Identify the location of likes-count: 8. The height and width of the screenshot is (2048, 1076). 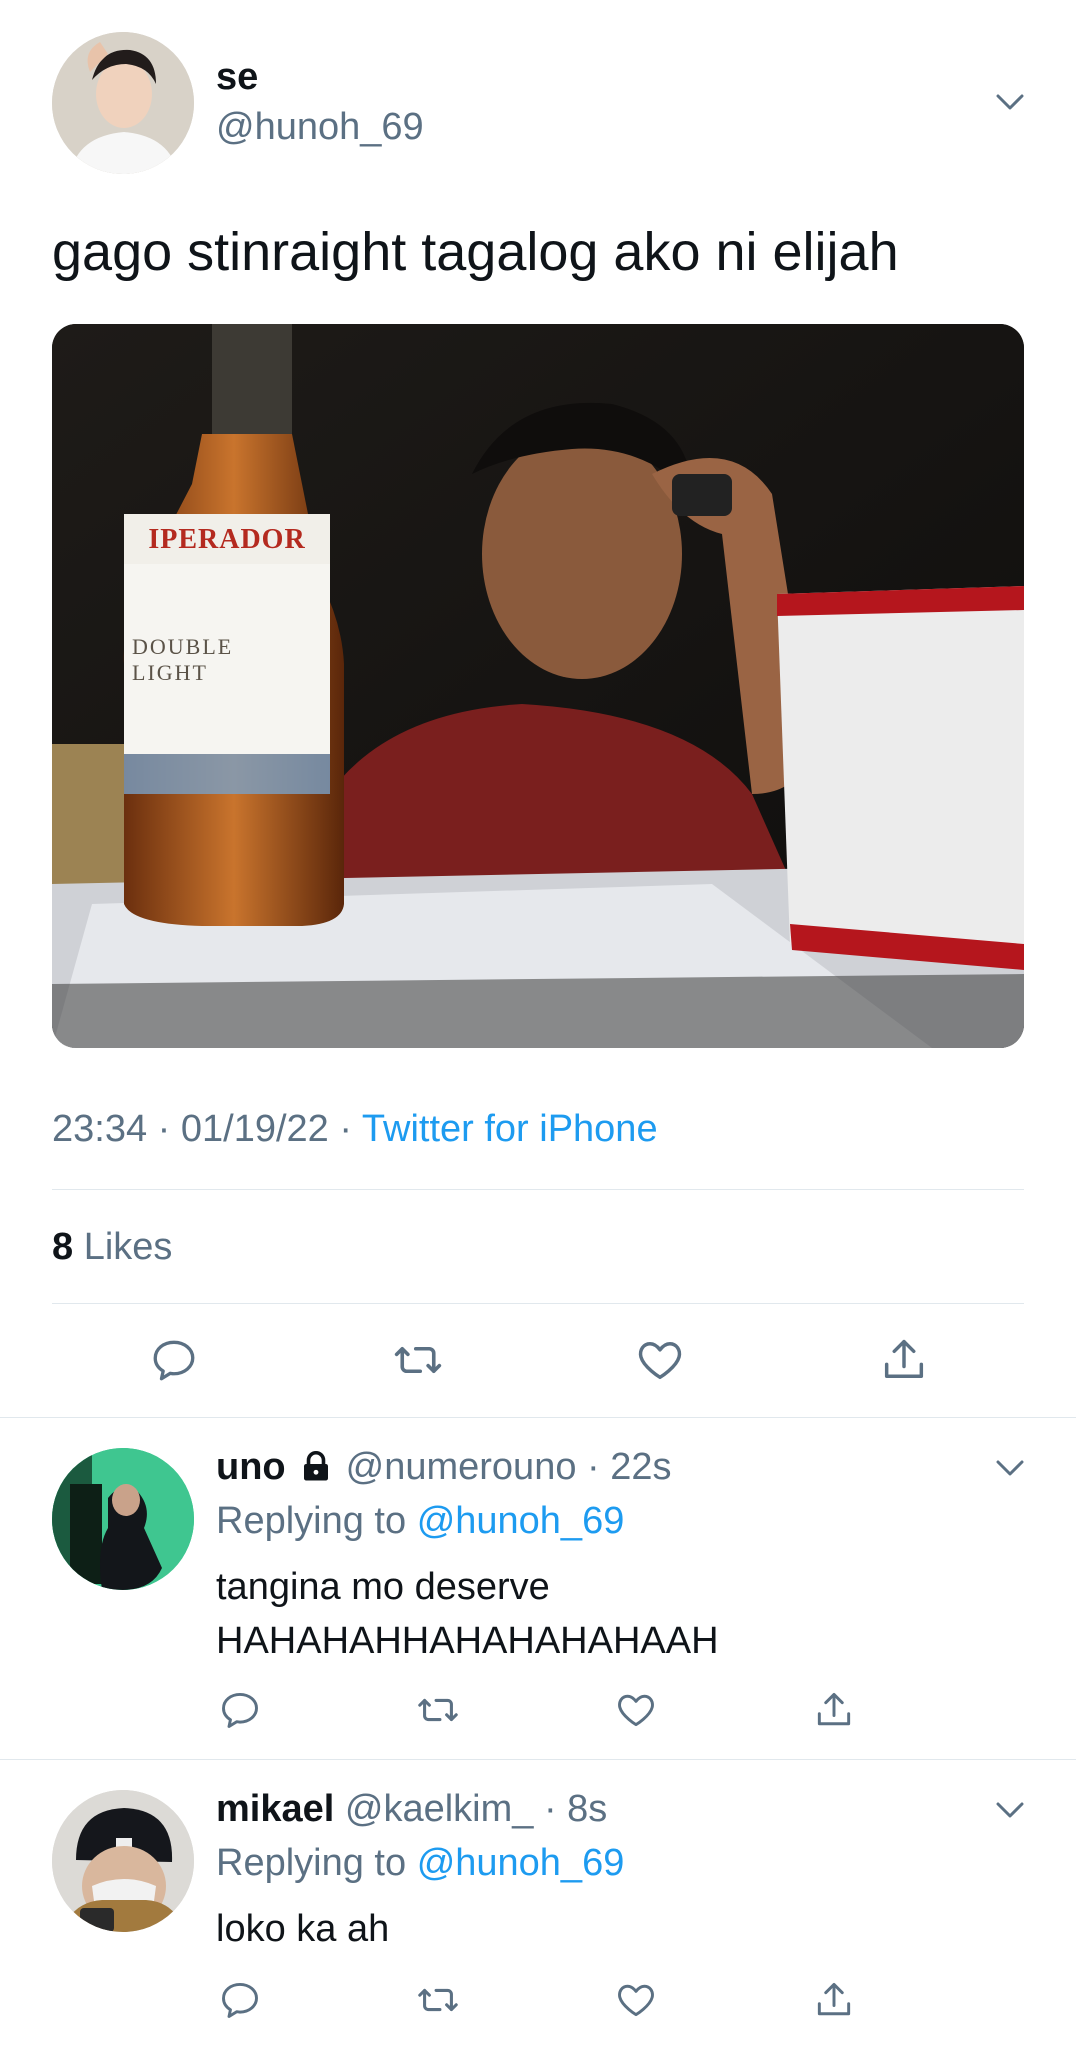
(63, 1247).